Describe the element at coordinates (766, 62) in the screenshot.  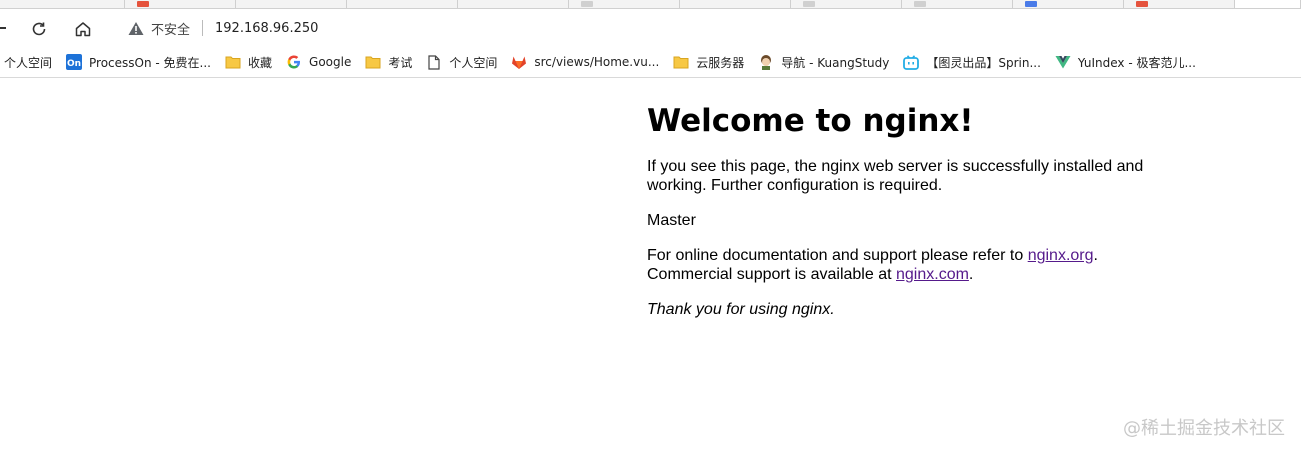
I see `avatar-icon` at that location.